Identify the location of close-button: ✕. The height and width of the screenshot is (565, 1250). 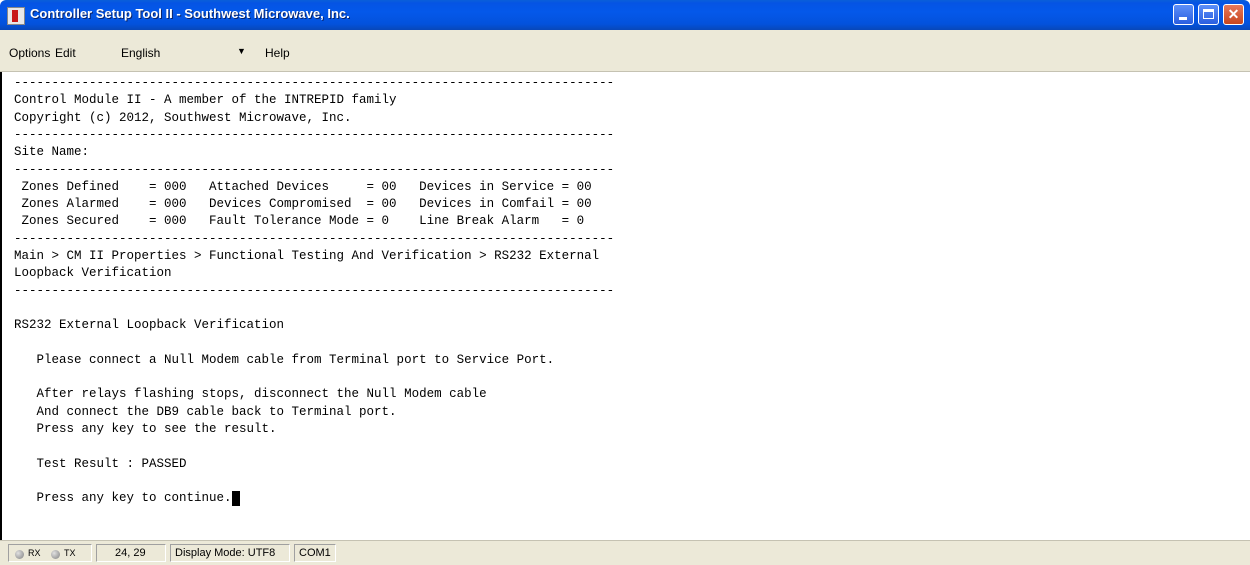
(1233, 14).